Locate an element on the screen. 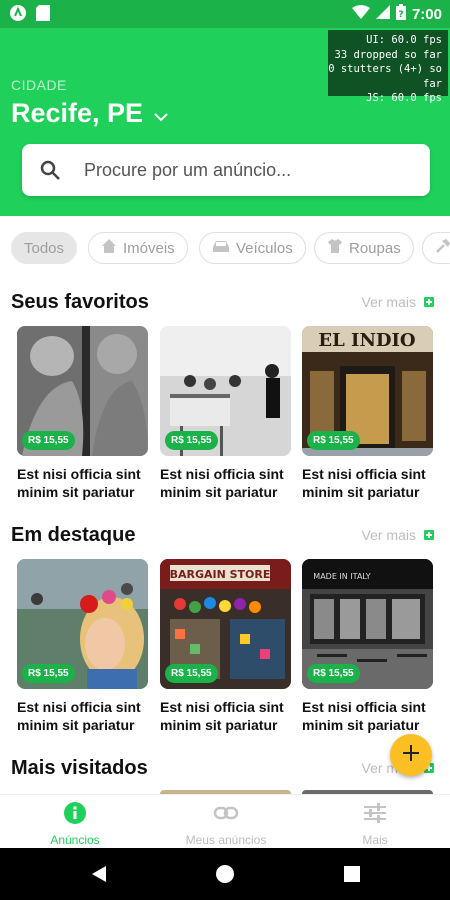  add-listing-button is located at coordinates (411, 755).